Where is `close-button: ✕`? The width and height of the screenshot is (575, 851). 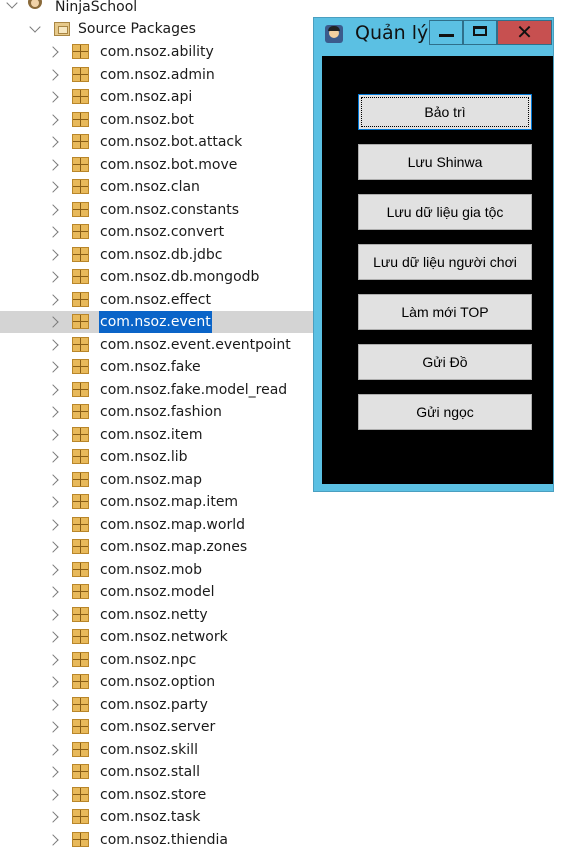 close-button: ✕ is located at coordinates (524, 32).